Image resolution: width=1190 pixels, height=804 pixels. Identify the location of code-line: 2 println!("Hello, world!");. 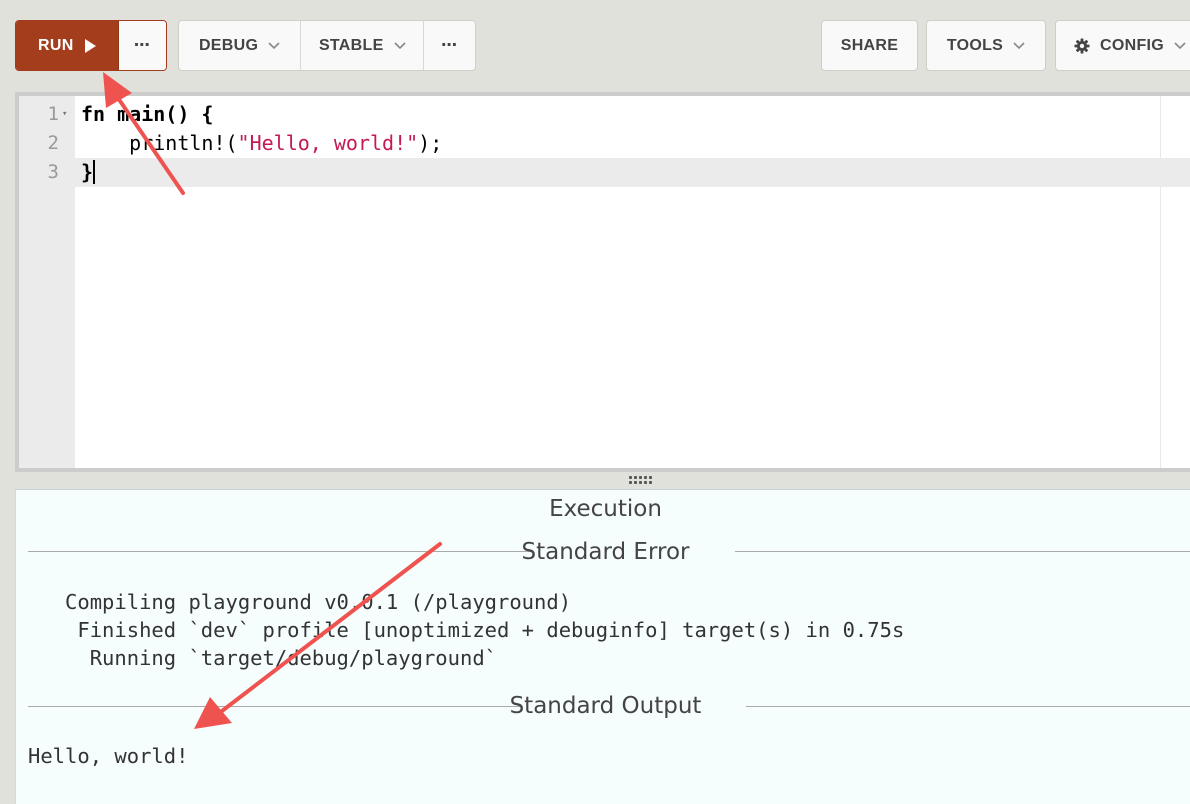
(604, 143).